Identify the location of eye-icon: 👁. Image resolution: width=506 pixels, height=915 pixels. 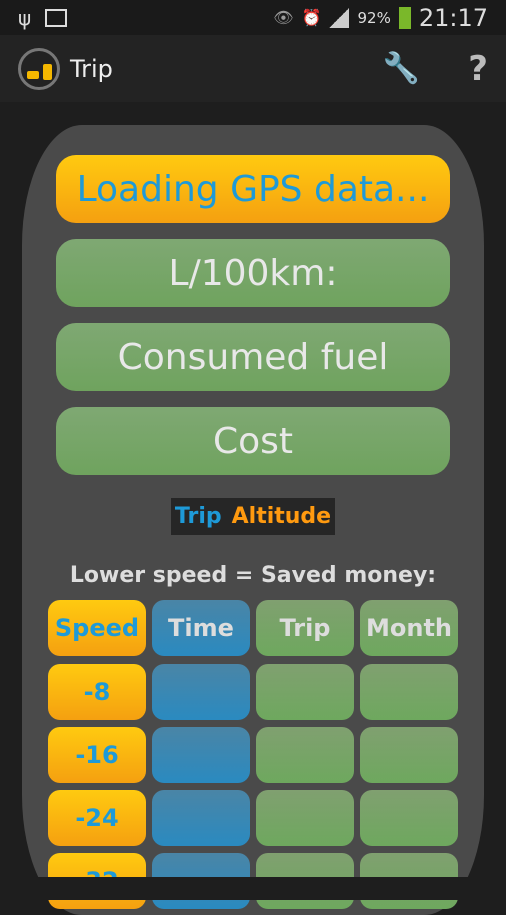
(283, 17).